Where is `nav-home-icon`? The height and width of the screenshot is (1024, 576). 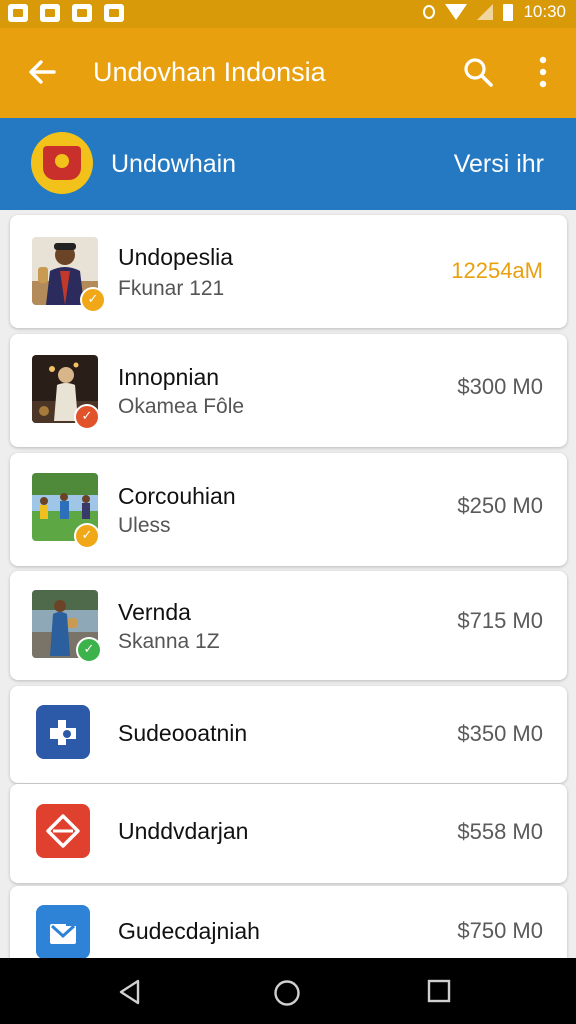 nav-home-icon is located at coordinates (287, 993).